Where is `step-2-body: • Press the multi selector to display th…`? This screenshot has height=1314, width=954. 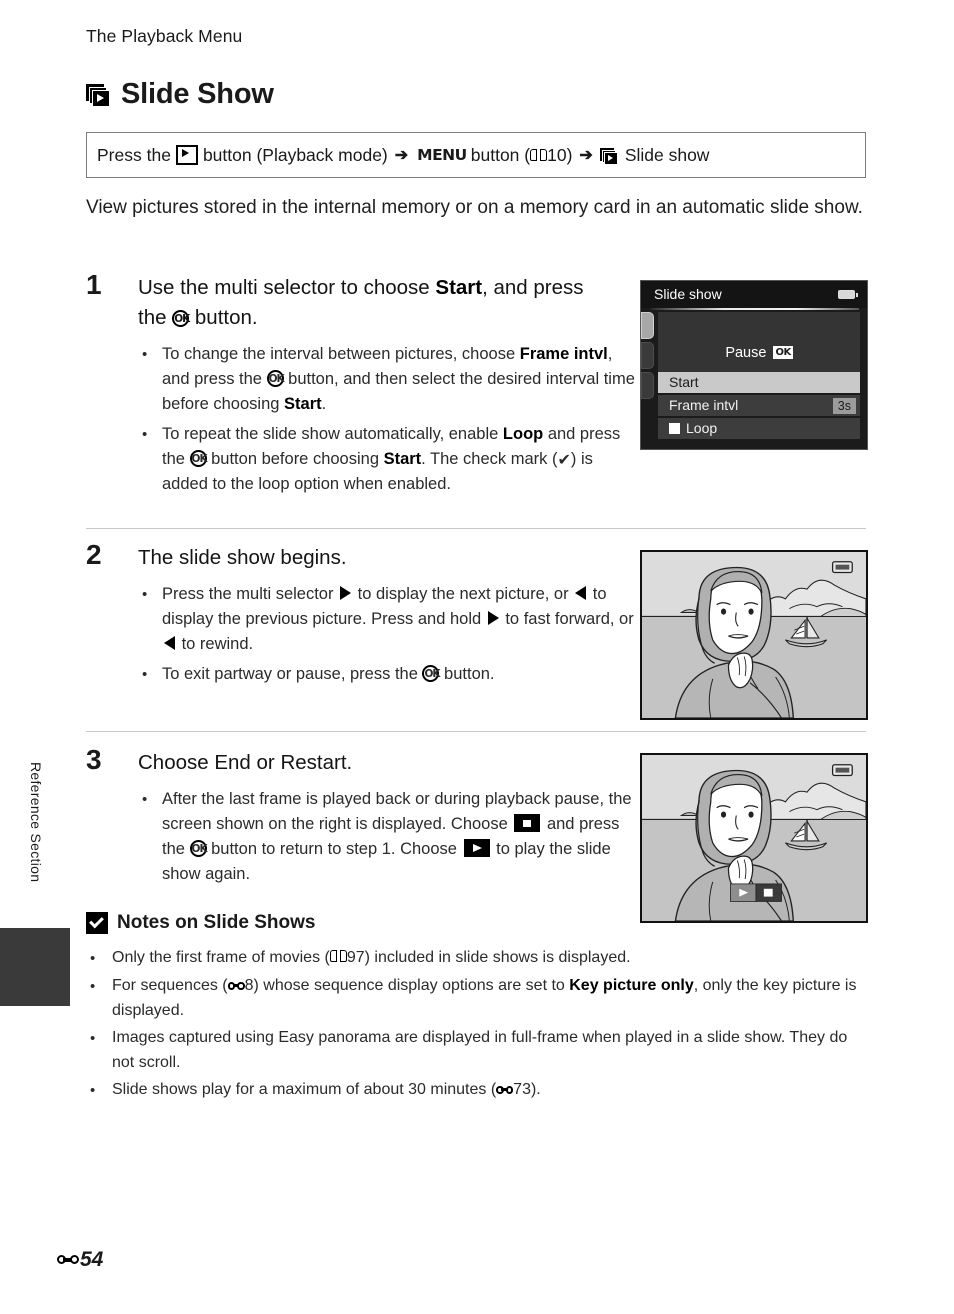 step-2-body: • Press the multi selector to display th… is located at coordinates (390, 634).